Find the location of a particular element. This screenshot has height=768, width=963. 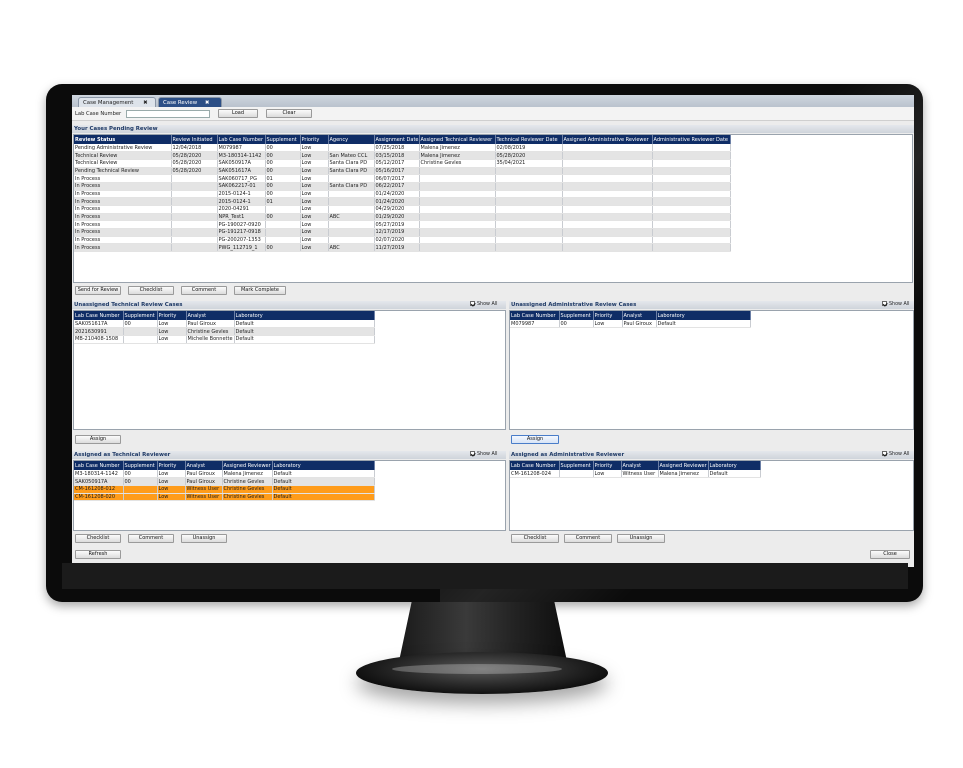

tab-case-management: Case Management ✖ is located at coordinates (117, 102).